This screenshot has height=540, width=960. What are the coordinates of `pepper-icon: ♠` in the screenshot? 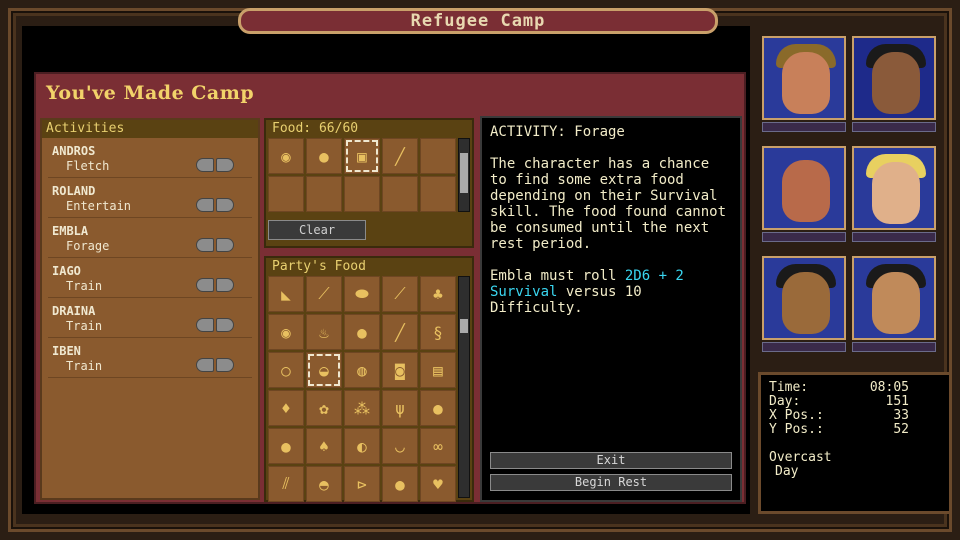 It's located at (324, 446).